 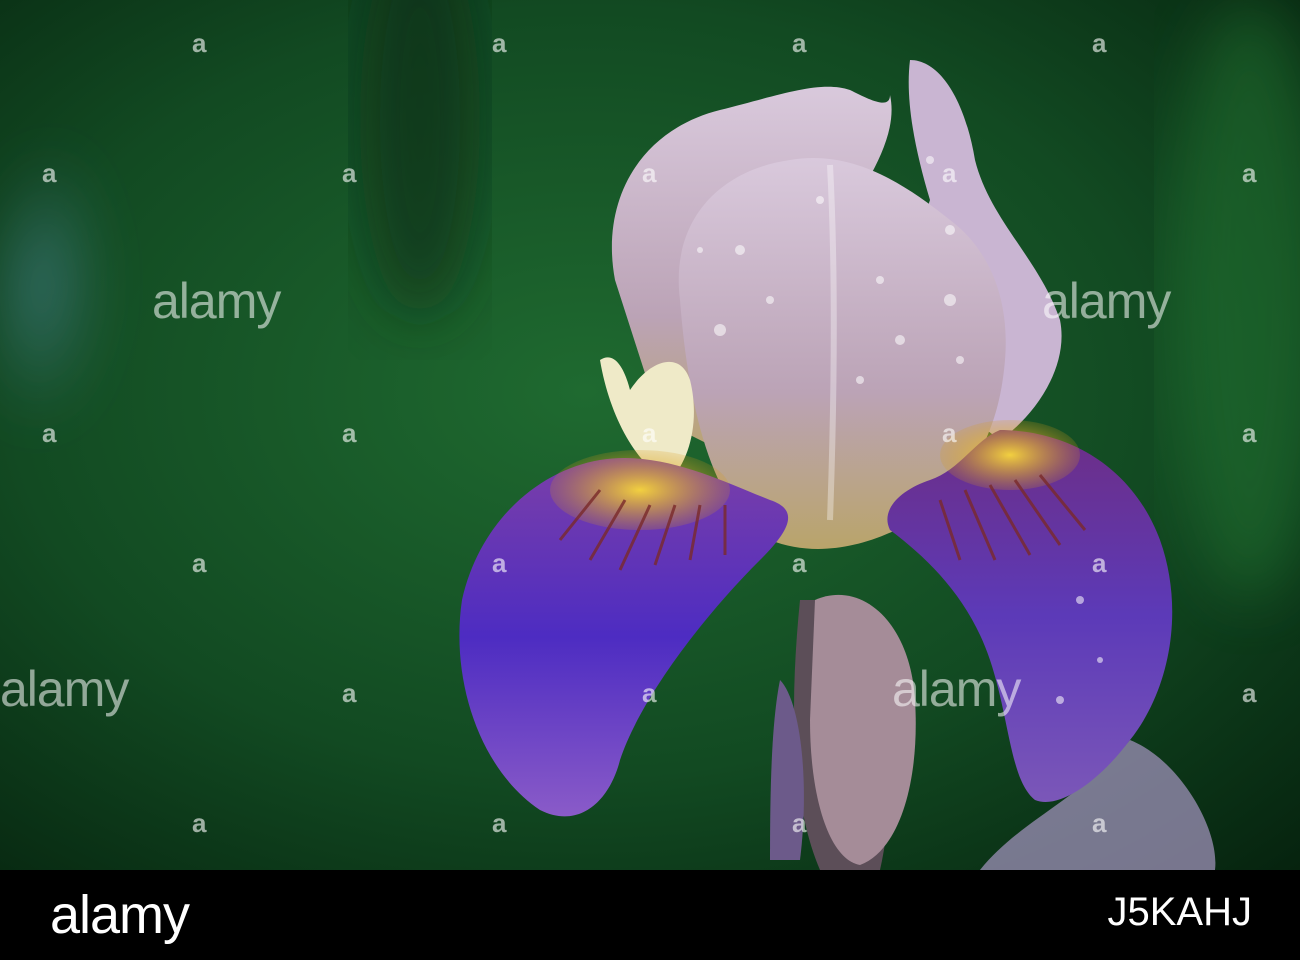 I want to click on beard-right, so click(x=1010, y=455).